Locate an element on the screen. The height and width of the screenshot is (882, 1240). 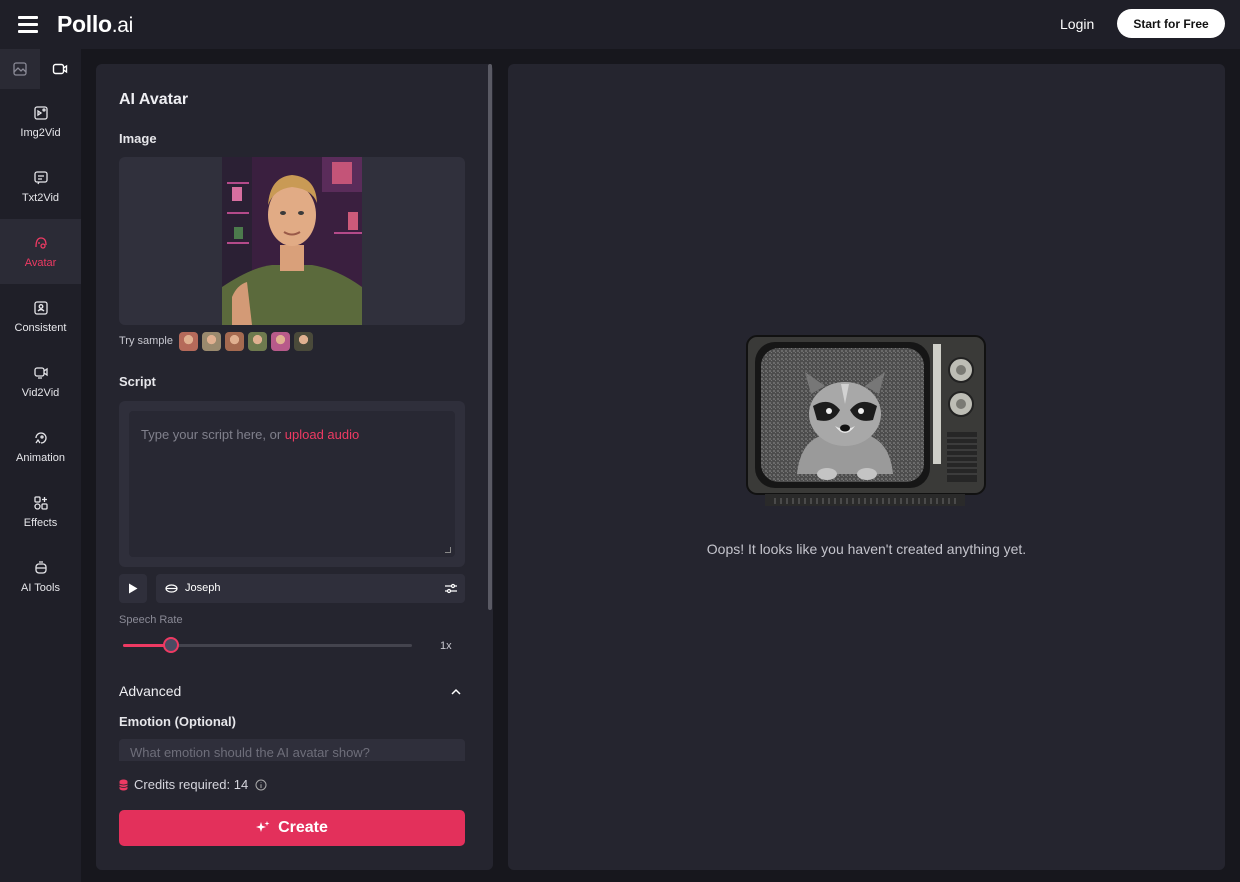
image-icon is located at coordinates (20, 69).